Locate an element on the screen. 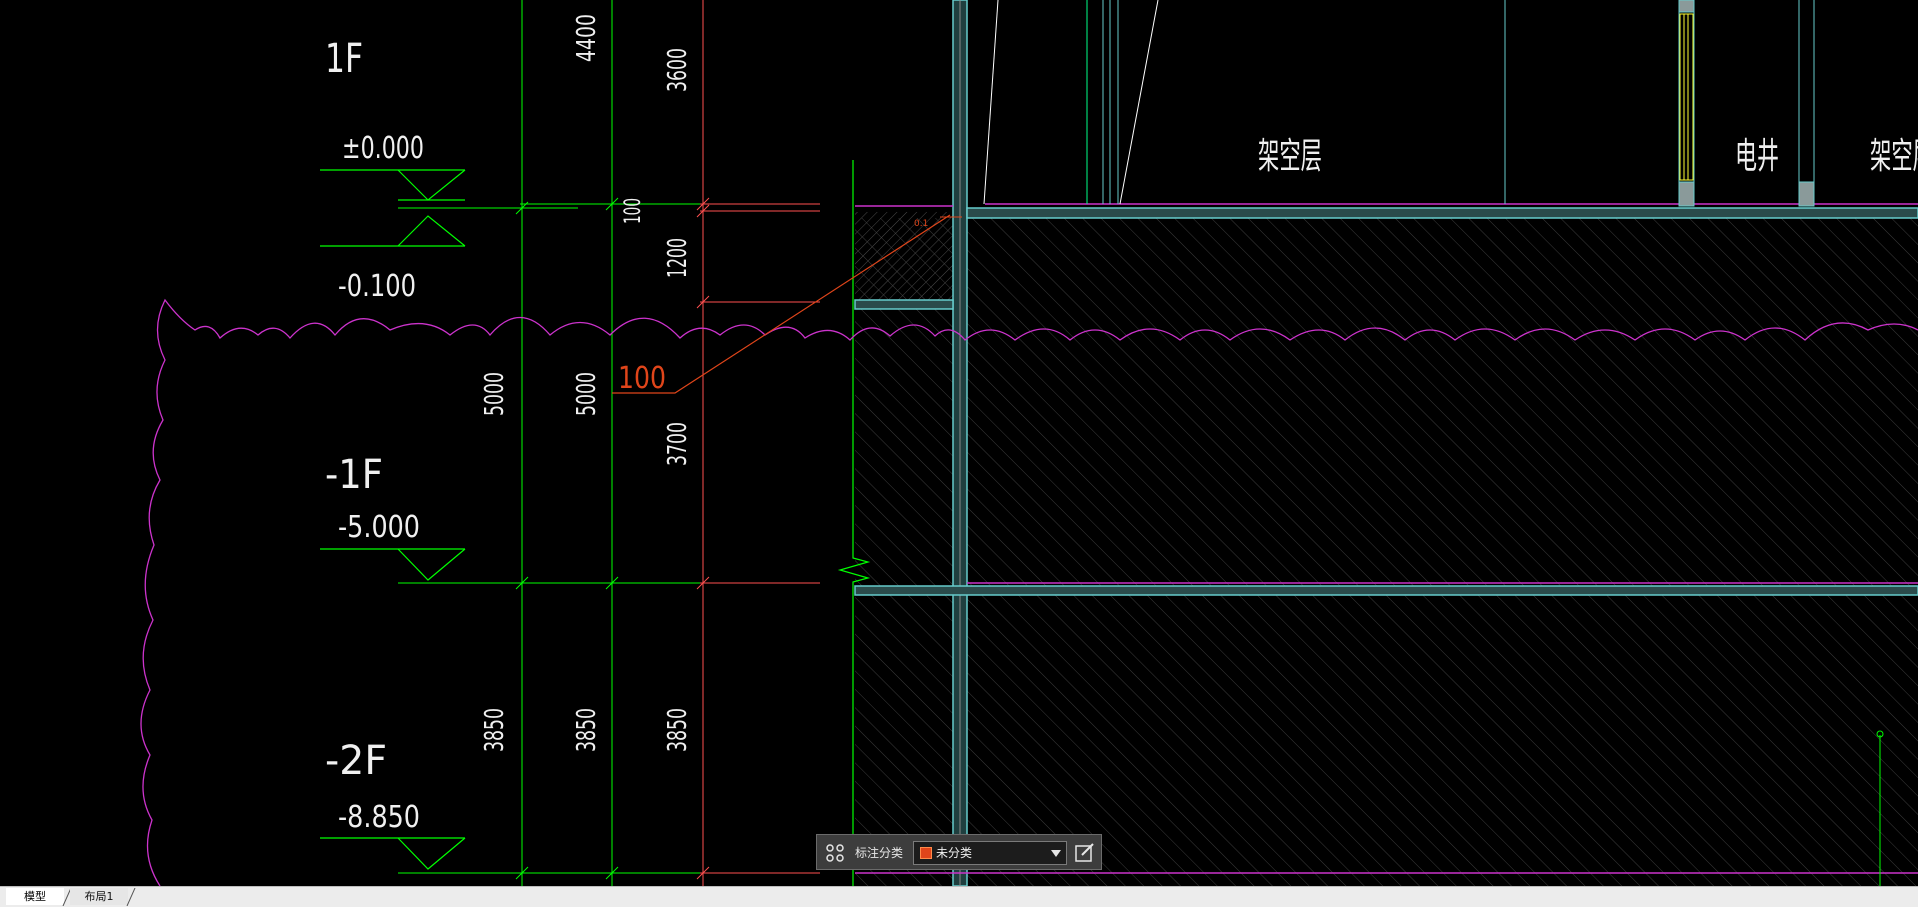 This screenshot has width=1918, height=907. wall-column is located at coordinates (960, 443).